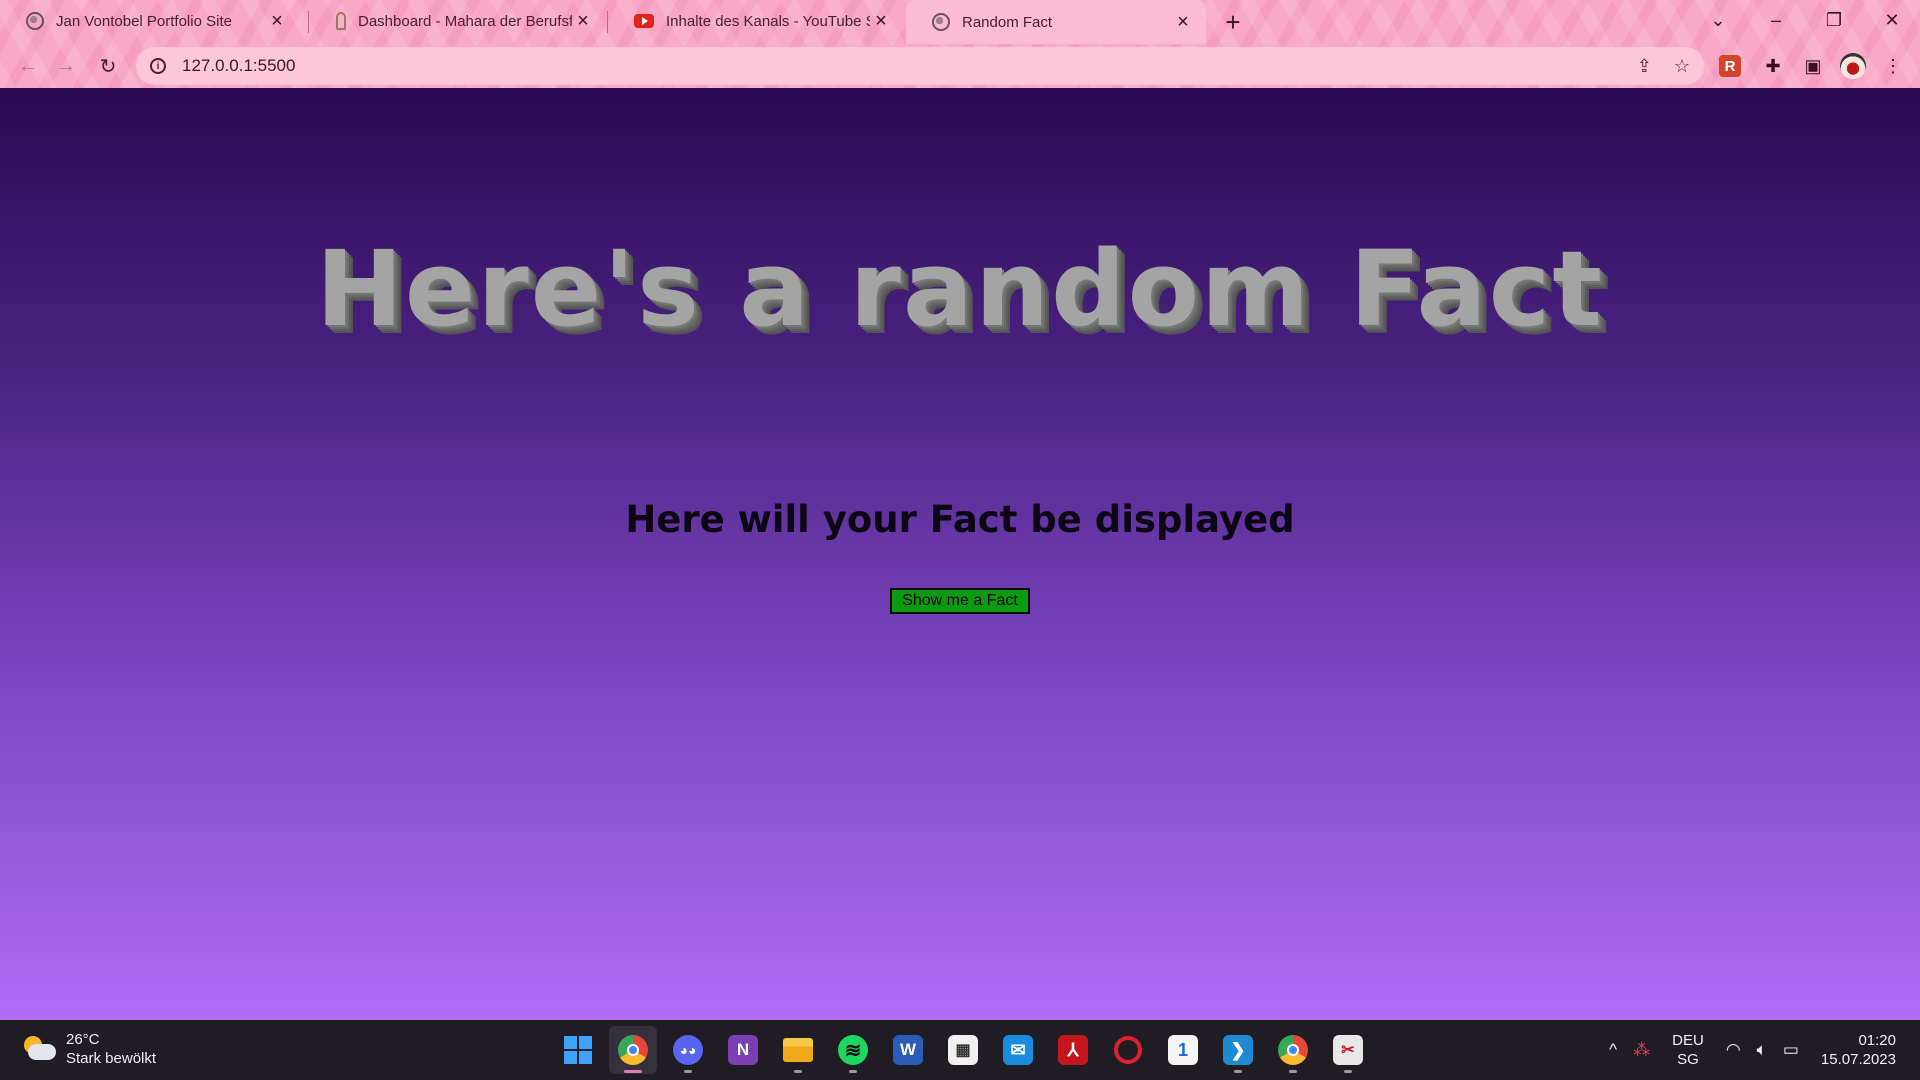  What do you see at coordinates (768, 21) in the screenshot?
I see `tab-title: Inhalte des Kanals - YouTube Stu` at bounding box center [768, 21].